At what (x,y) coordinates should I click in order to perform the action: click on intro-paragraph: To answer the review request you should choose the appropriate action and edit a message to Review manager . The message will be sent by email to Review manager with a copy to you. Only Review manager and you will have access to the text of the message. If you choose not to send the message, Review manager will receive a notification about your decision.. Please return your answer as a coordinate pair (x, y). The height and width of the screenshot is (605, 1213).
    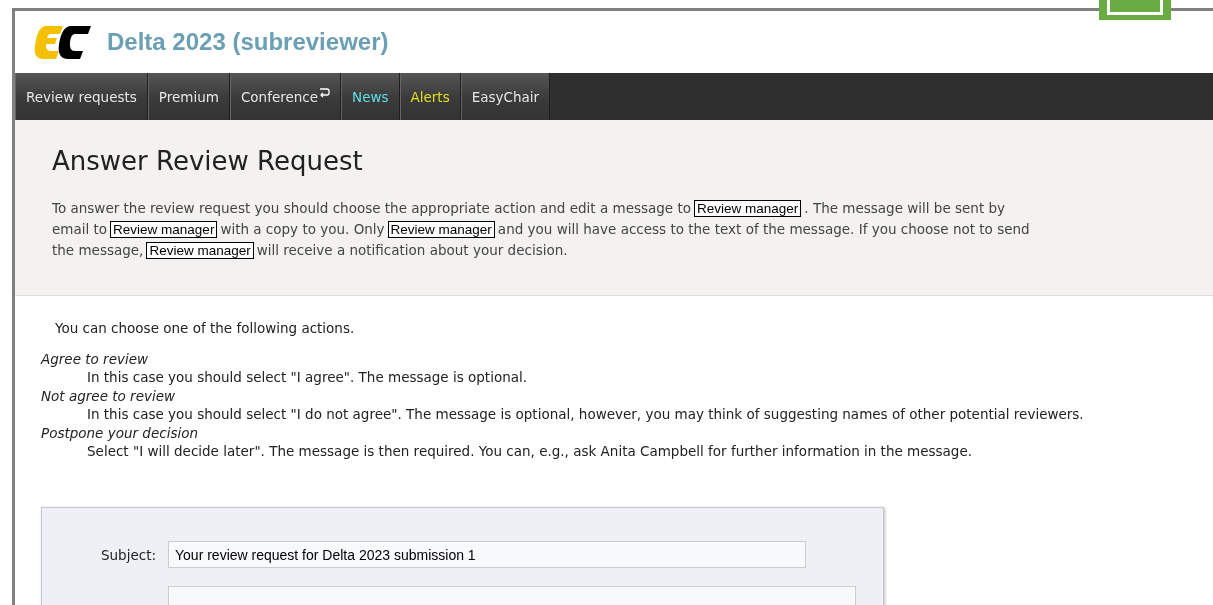
    Looking at the image, I should click on (541, 230).